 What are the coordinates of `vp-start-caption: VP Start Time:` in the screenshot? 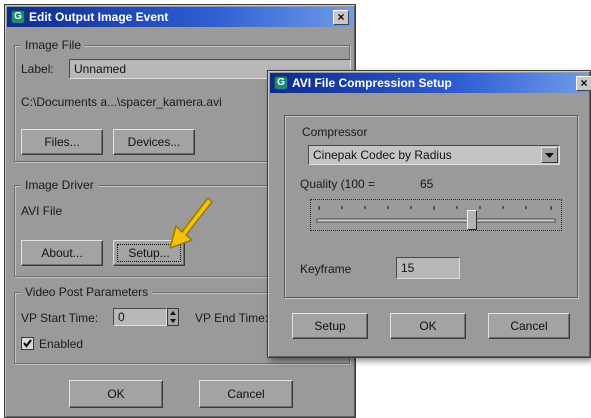 It's located at (60, 318).